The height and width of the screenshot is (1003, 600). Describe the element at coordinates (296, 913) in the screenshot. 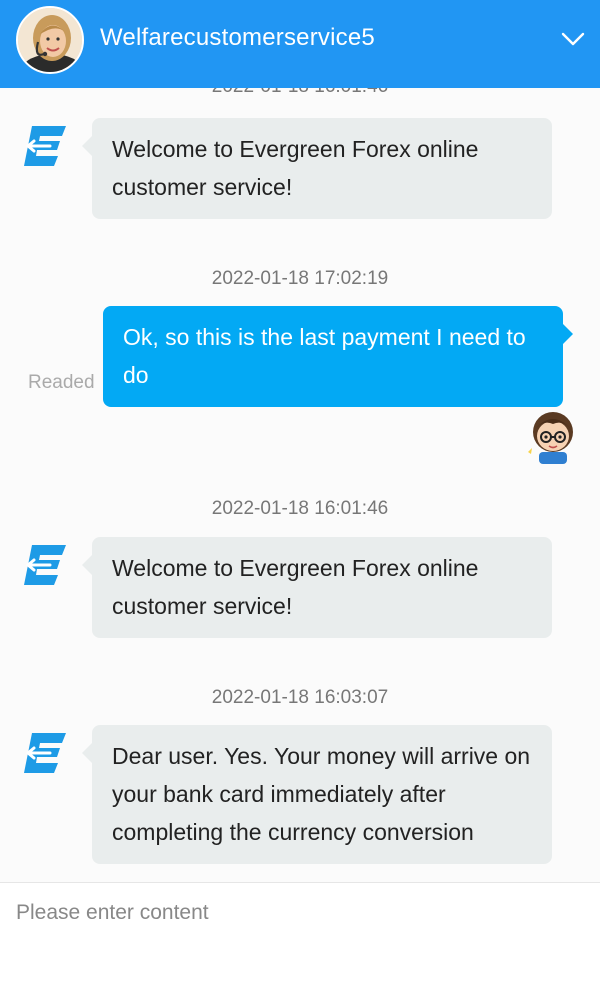

I see `message-input` at that location.